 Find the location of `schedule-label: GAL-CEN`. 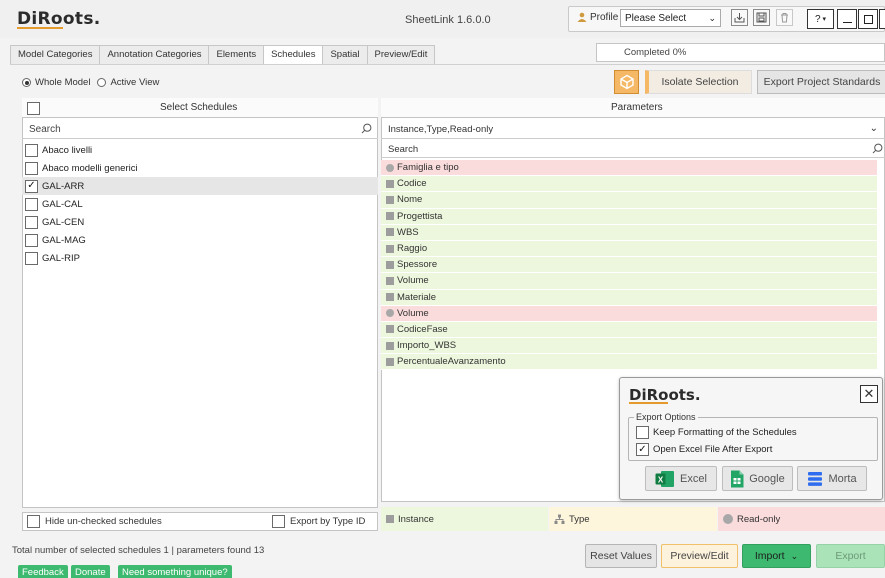

schedule-label: GAL-CEN is located at coordinates (63, 222).